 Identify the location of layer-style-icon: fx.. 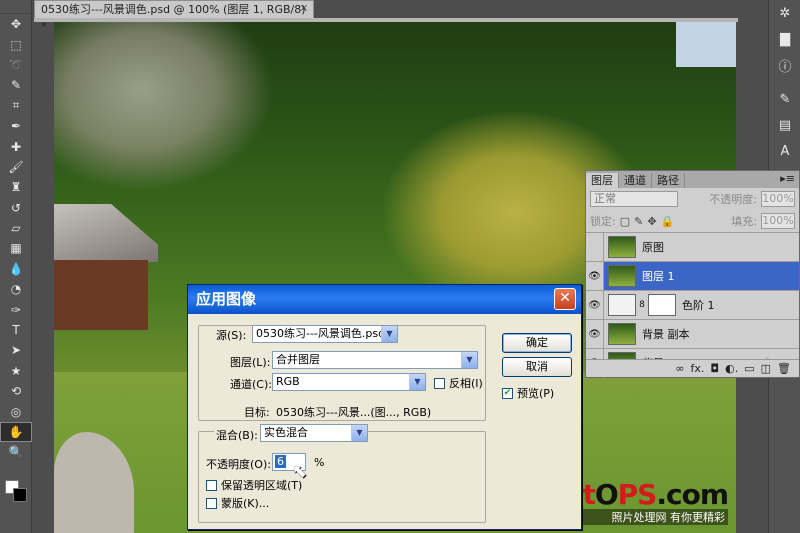
(698, 368).